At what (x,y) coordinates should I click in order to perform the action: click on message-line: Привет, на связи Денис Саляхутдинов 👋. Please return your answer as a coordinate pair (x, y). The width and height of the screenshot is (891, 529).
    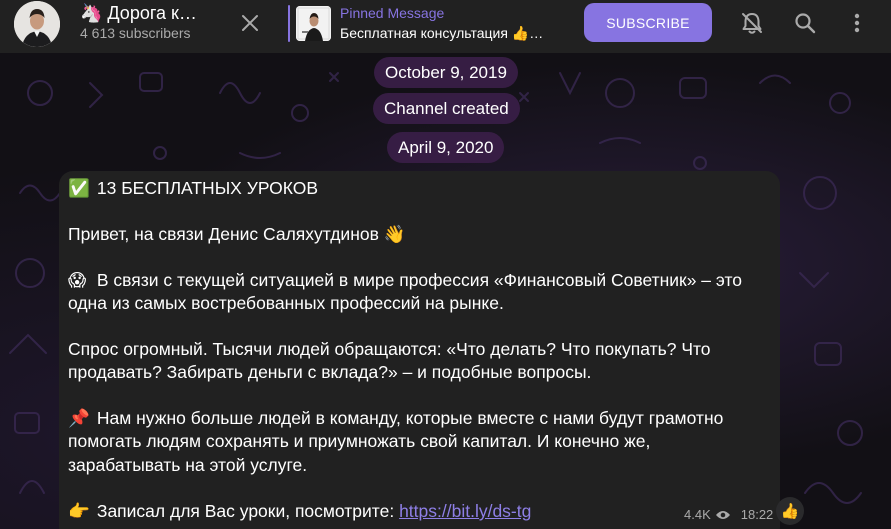
    Looking at the image, I should click on (237, 234).